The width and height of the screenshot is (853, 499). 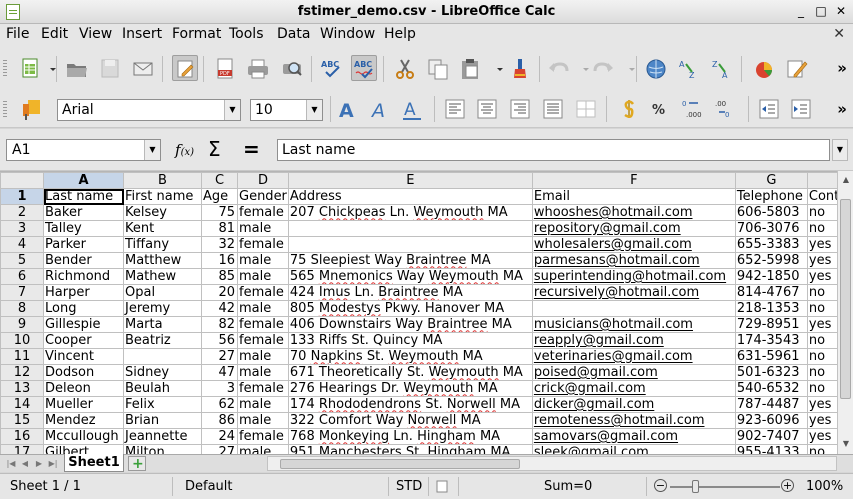 What do you see at coordinates (162, 420) in the screenshot?
I see `cell-first: Brian` at bounding box center [162, 420].